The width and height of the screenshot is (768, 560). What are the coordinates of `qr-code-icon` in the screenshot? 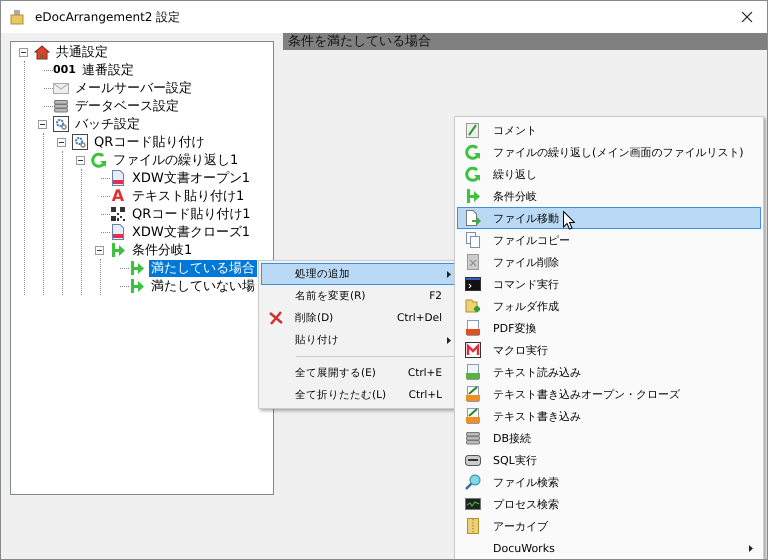 It's located at (118, 214).